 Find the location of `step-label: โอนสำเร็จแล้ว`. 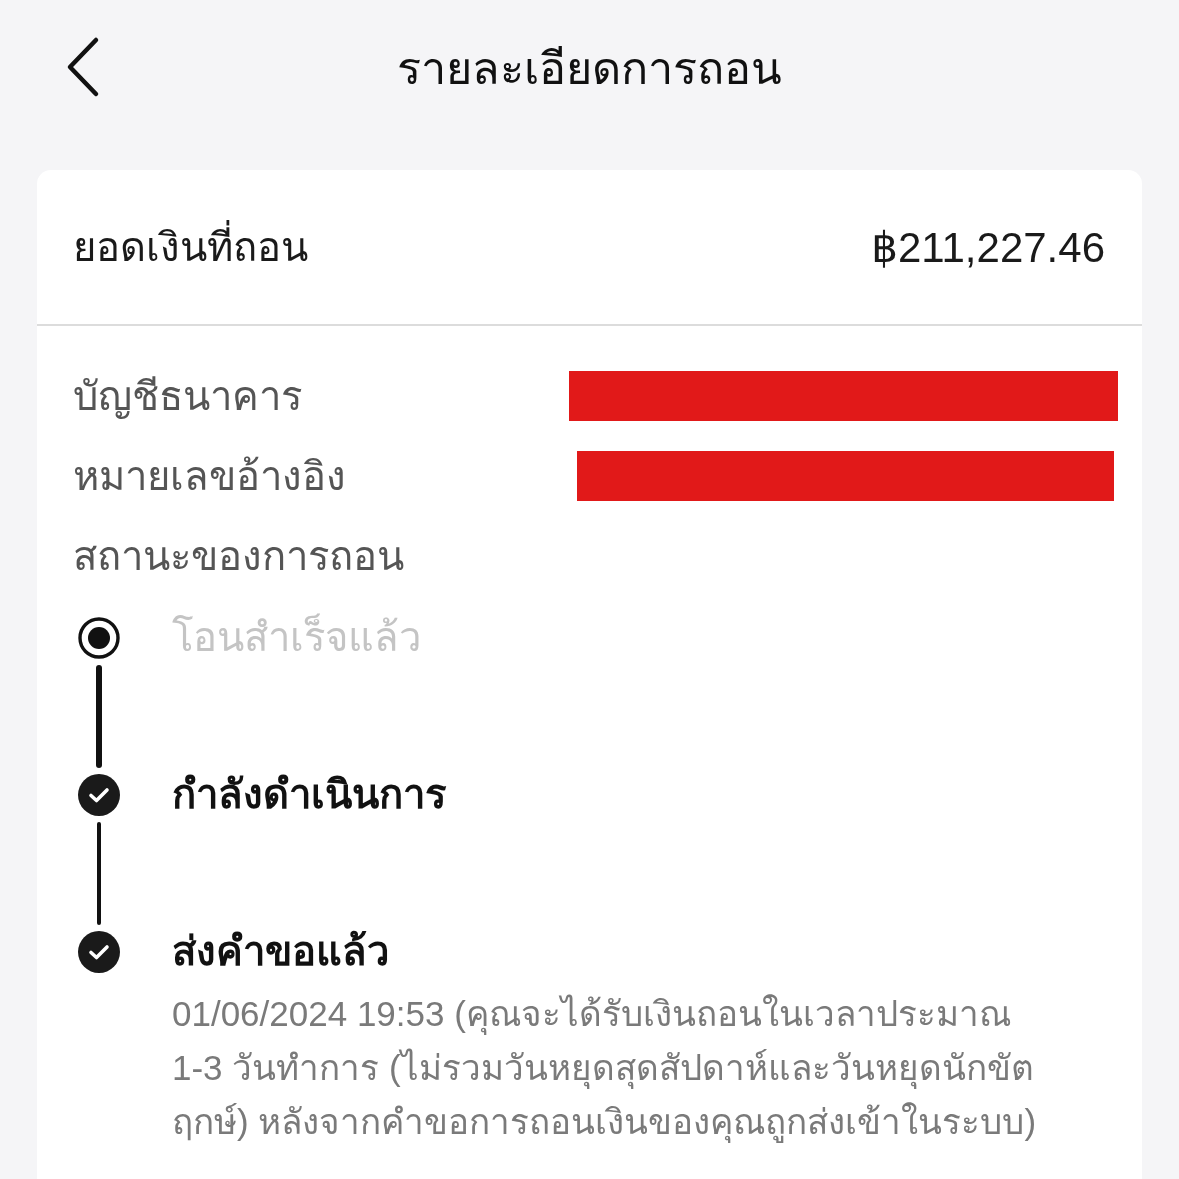

step-label: โอนสำเร็จแล้ว is located at coordinates (296, 637).